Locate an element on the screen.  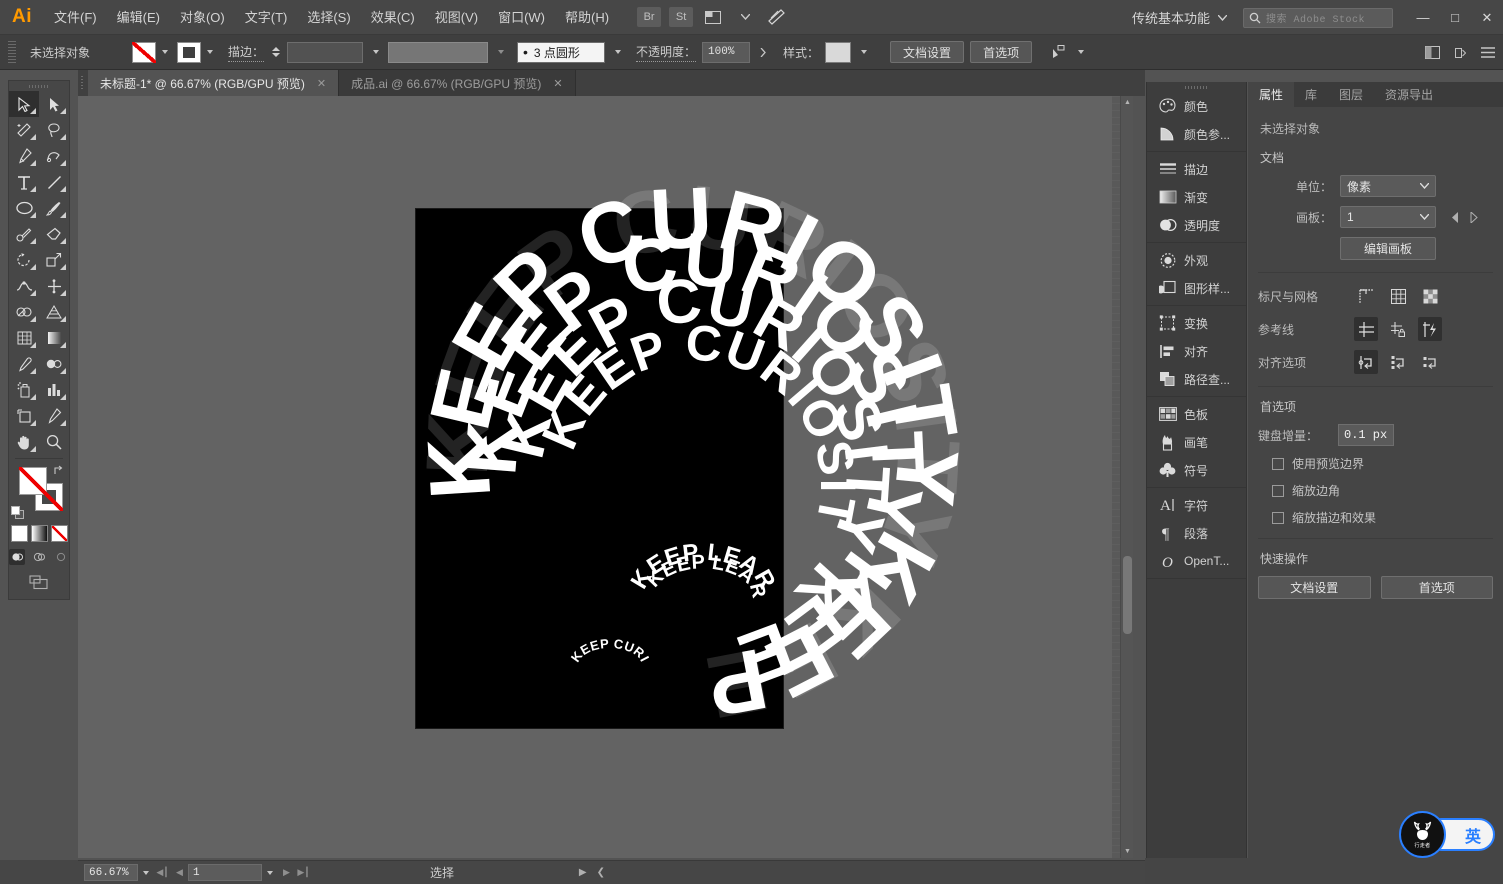
stroke-weight-label: 描边： is located at coordinates (246, 52).